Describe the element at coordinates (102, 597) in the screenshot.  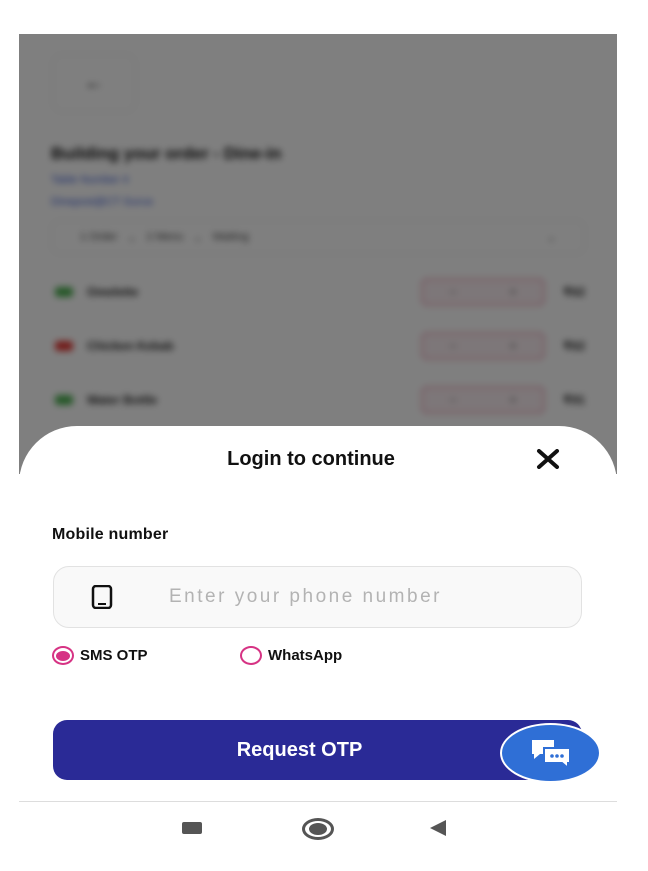
I see `smartphone-icon` at that location.